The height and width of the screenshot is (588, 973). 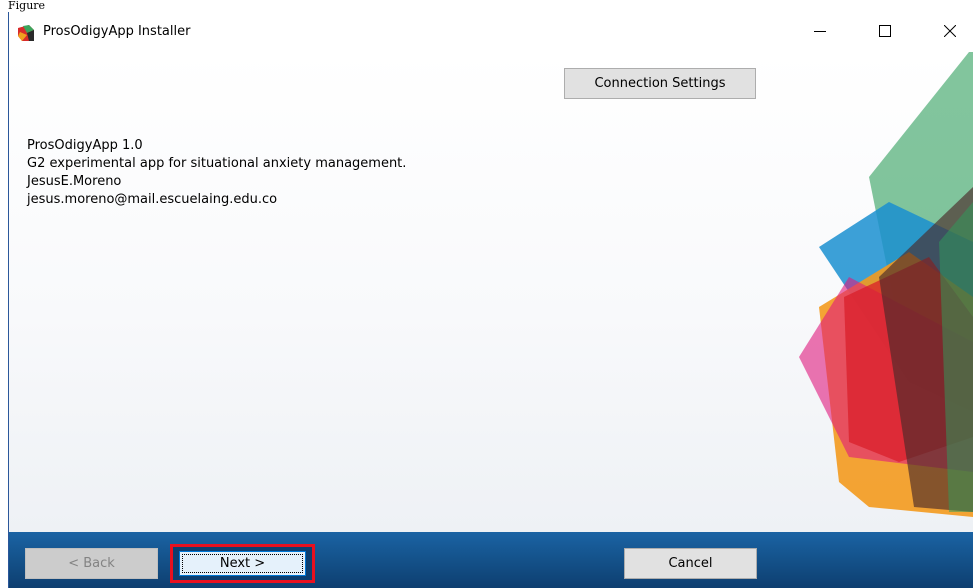 I want to click on minimize-icon, so click(x=820, y=31).